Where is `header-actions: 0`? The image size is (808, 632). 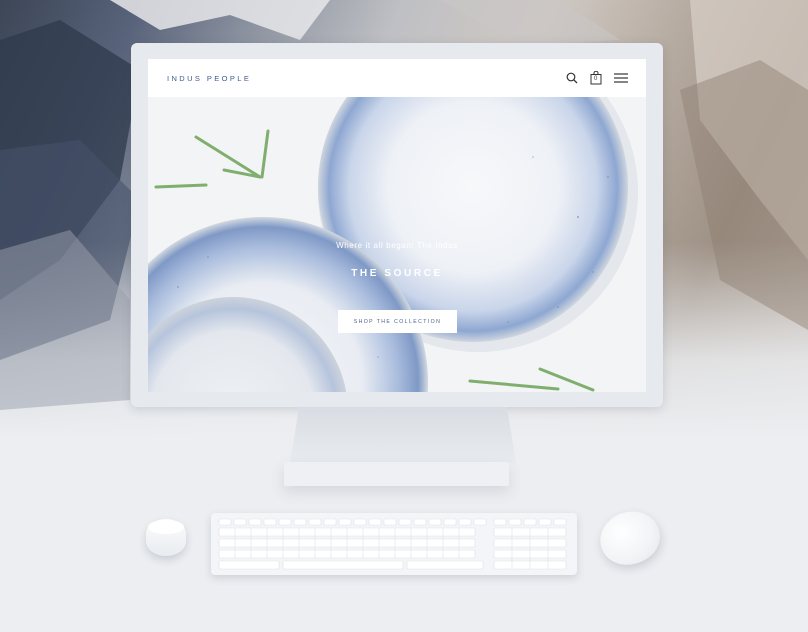 header-actions: 0 is located at coordinates (597, 78).